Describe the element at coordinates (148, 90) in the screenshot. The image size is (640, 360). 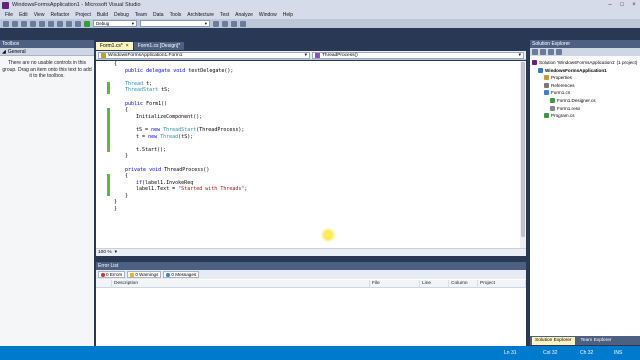
I see `code-line: ThreadStart tS;` at that location.